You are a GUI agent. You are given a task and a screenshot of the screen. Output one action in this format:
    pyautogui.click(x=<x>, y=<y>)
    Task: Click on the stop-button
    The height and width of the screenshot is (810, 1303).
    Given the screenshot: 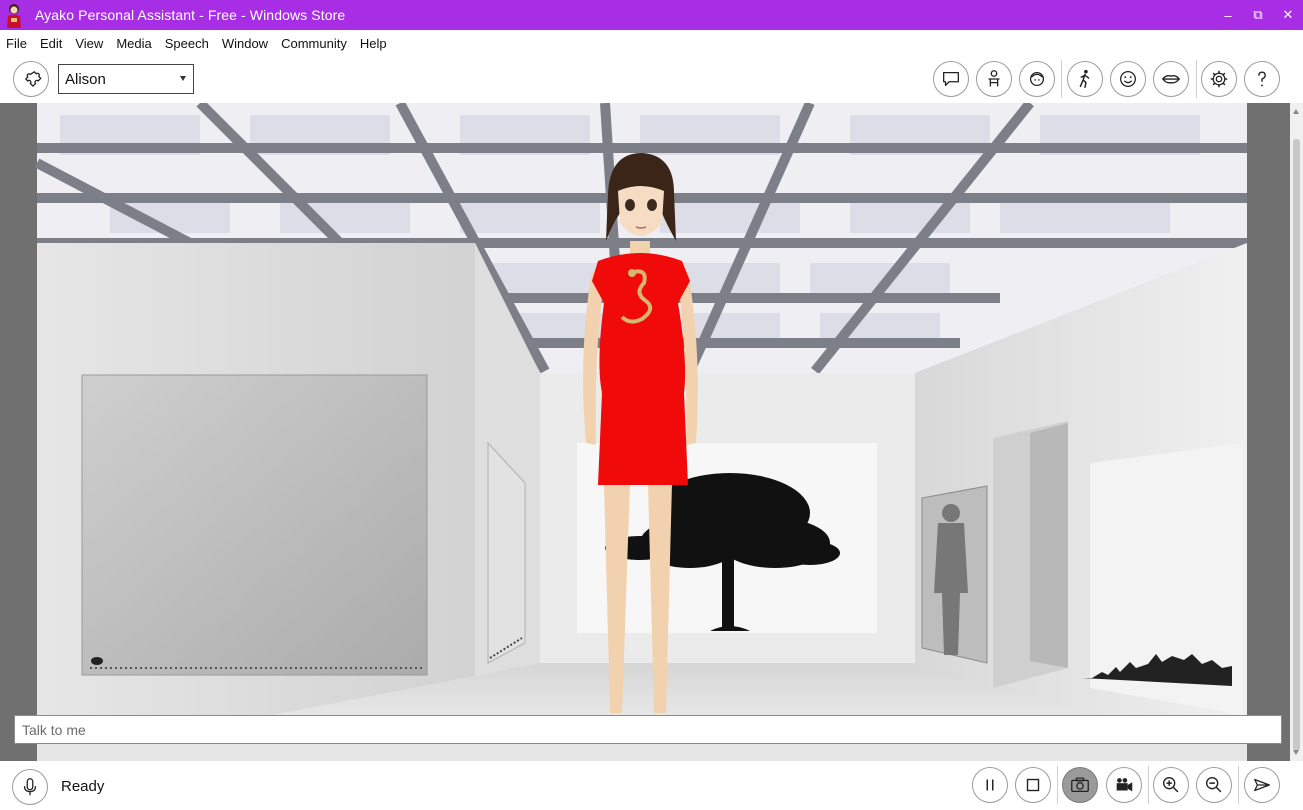 What is the action you would take?
    pyautogui.click(x=1033, y=785)
    